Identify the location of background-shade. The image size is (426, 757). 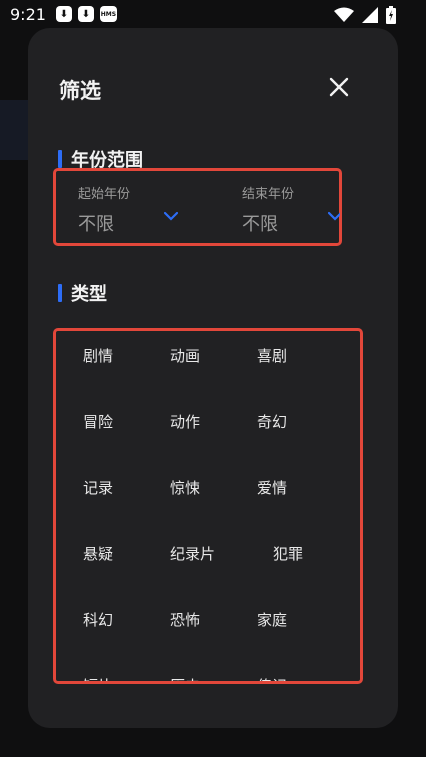
(15, 130).